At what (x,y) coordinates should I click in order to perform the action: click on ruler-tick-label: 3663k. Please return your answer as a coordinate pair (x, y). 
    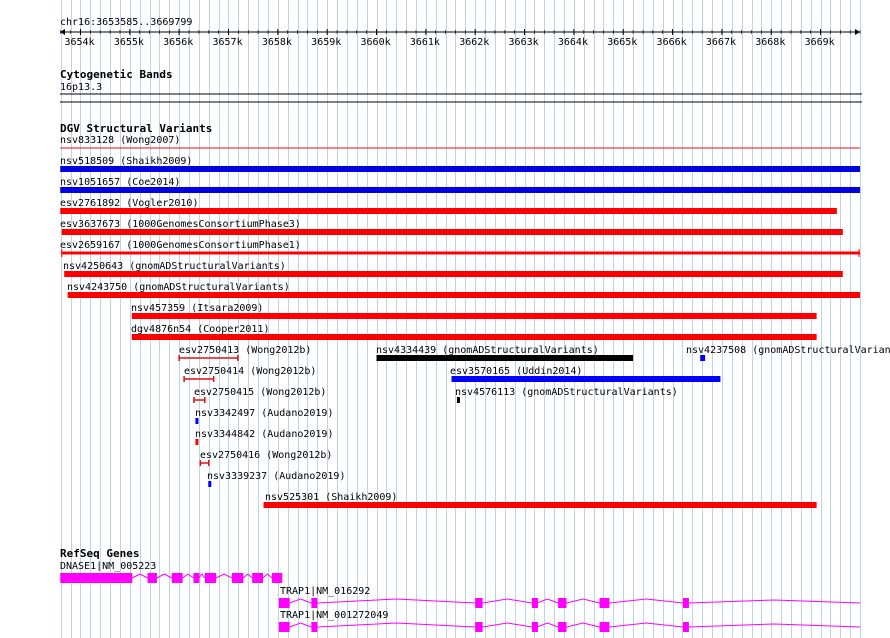
    Looking at the image, I should click on (524, 42).